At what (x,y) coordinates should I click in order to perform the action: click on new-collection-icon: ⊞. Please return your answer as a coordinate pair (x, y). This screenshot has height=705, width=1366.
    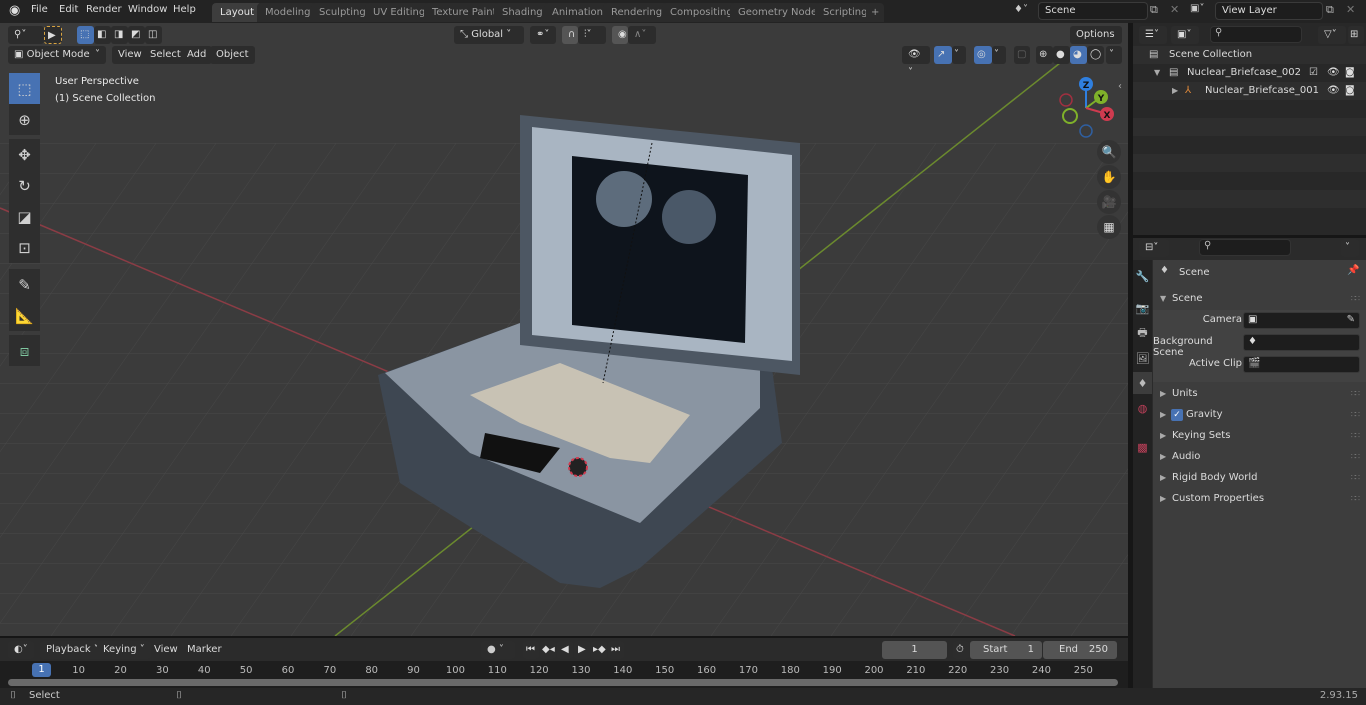
    Looking at the image, I should click on (1356, 35).